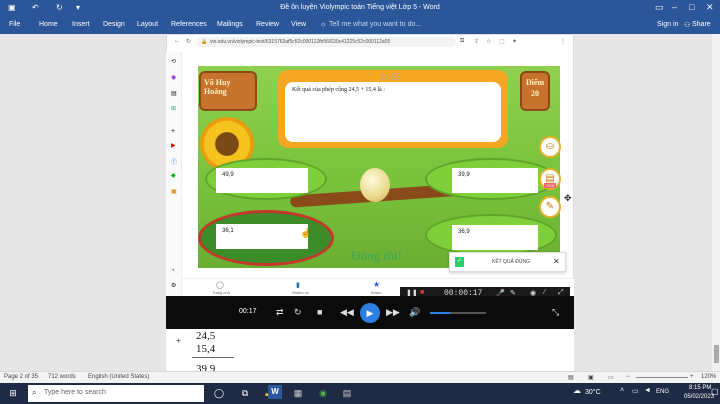 Image resolution: width=720 pixels, height=404 pixels. What do you see at coordinates (262, 236) in the screenshot?
I see `answer-option-3: 36,1` at bounding box center [262, 236].